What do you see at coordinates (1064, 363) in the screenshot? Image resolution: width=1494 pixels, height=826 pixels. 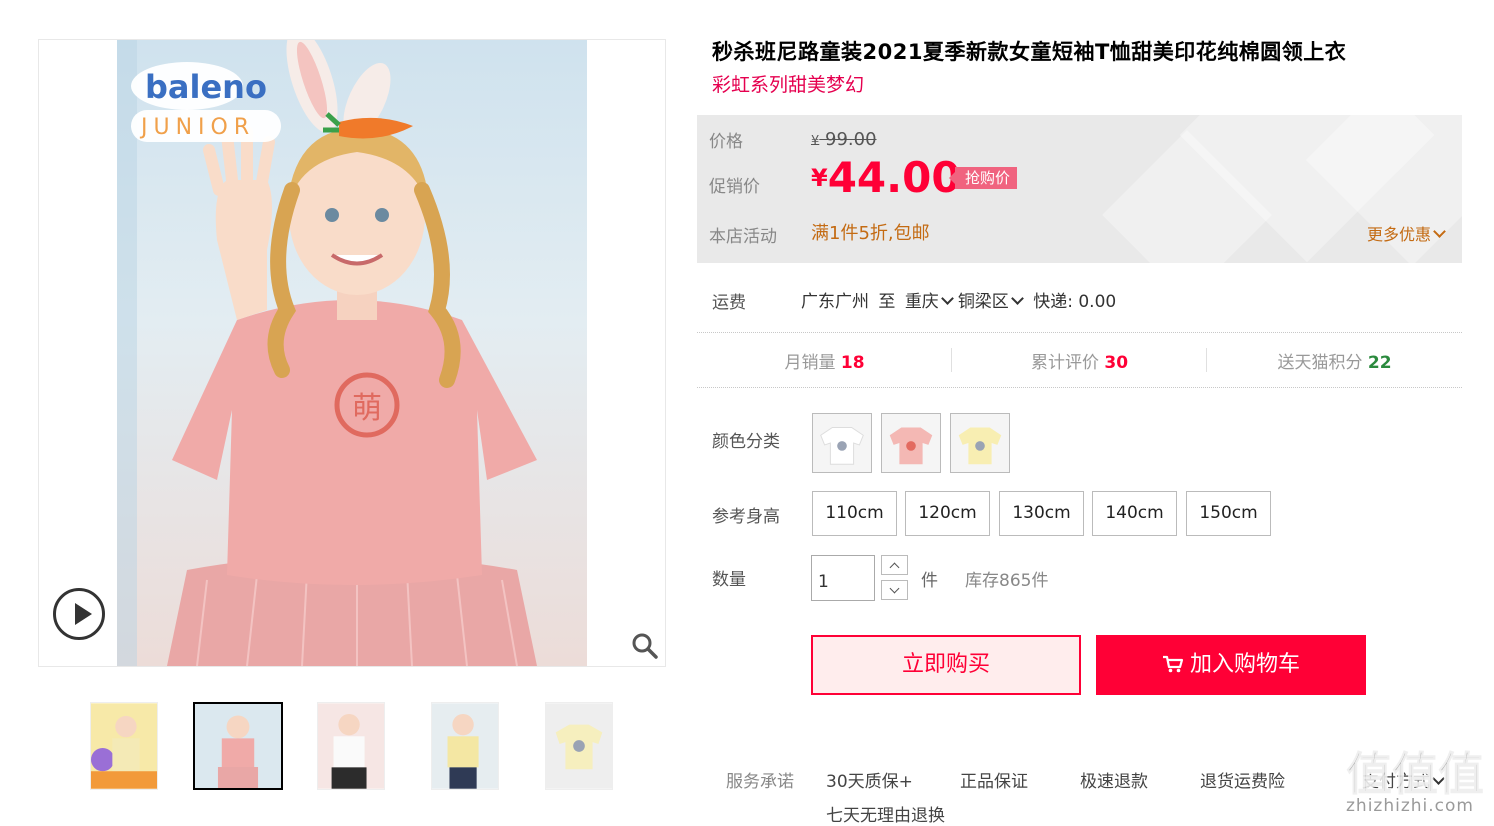 I see `reviews-label: 累计评价` at bounding box center [1064, 363].